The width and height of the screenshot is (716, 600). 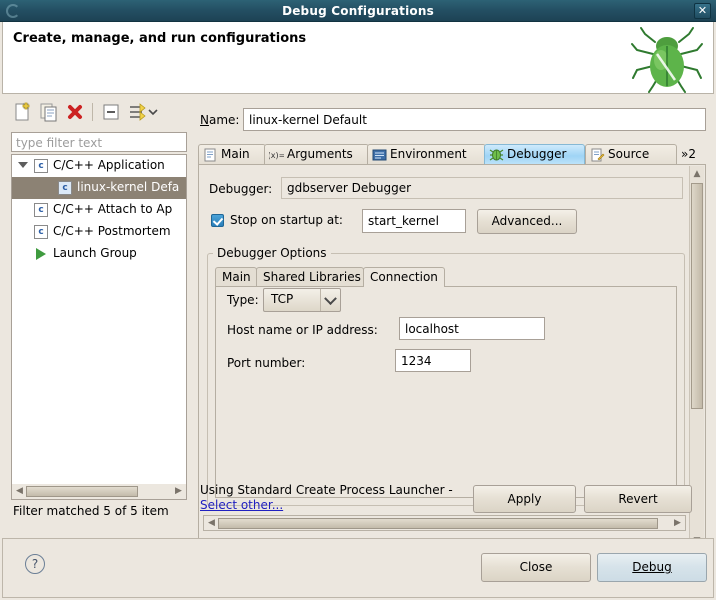 What do you see at coordinates (23, 112) in the screenshot?
I see `new-configuration-icon` at bounding box center [23, 112].